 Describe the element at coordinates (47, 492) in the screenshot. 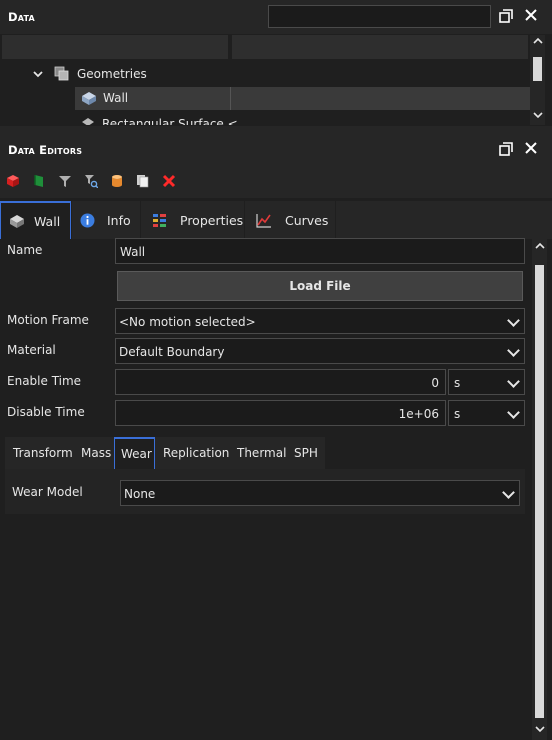

I see `wear-model-label: Wear Model` at that location.